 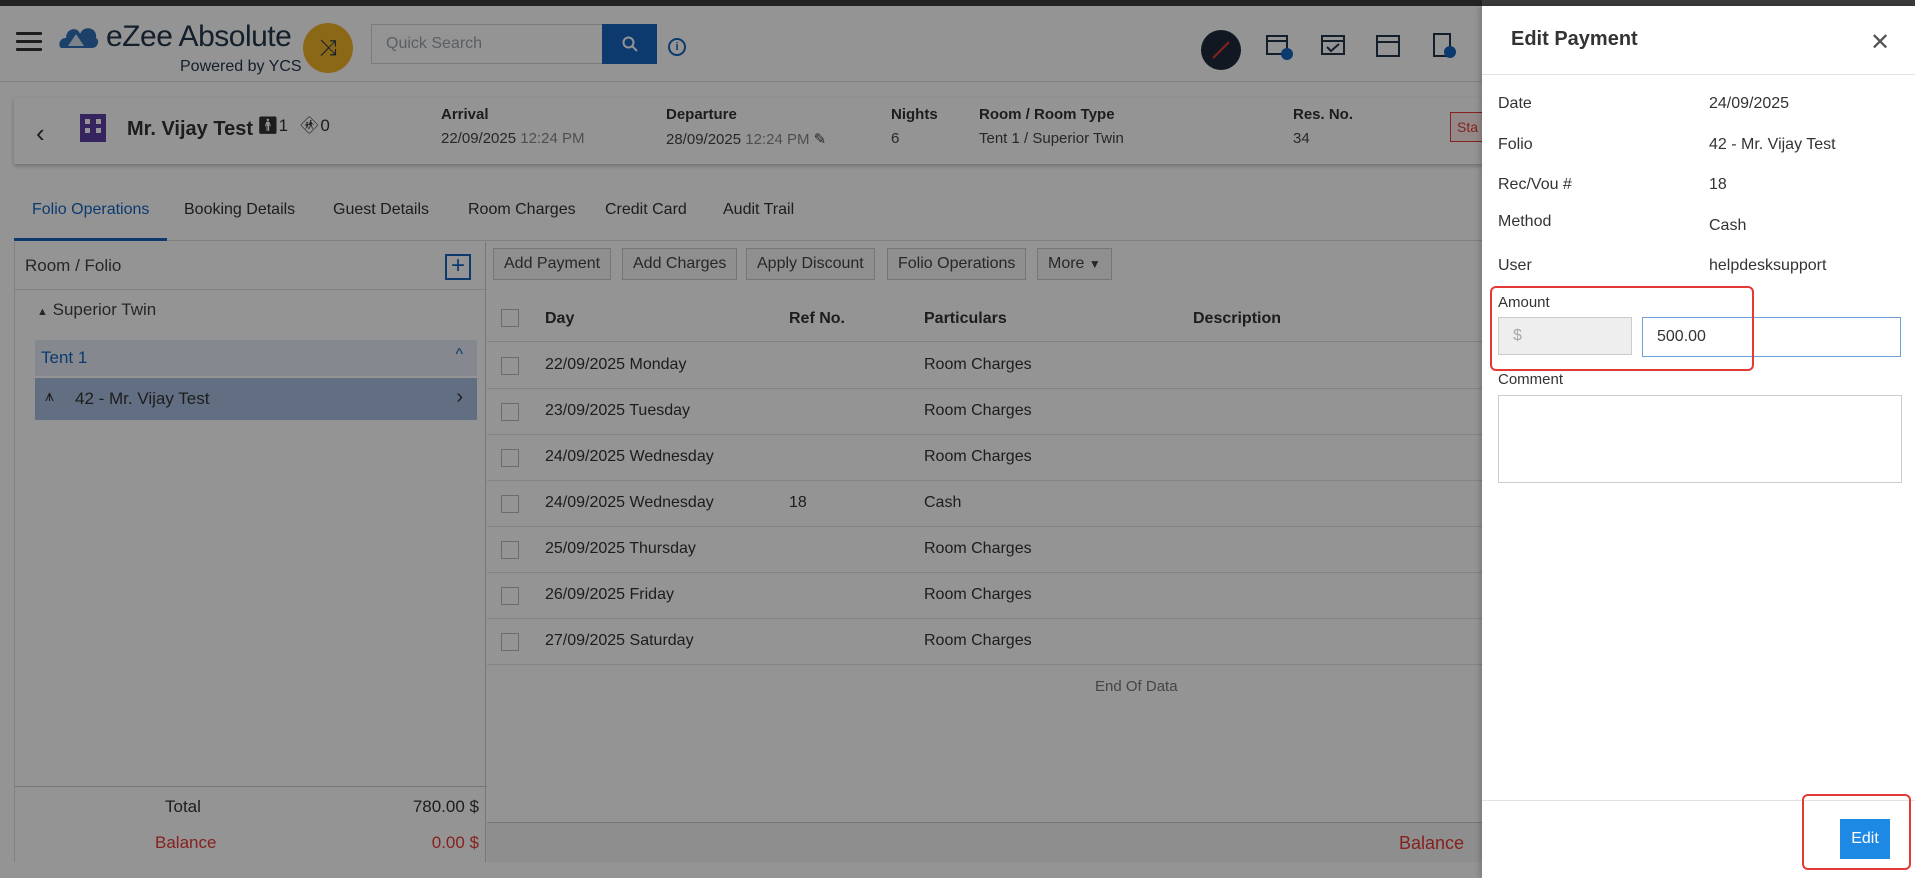 I want to click on edit-button: Edit, so click(x=1865, y=839).